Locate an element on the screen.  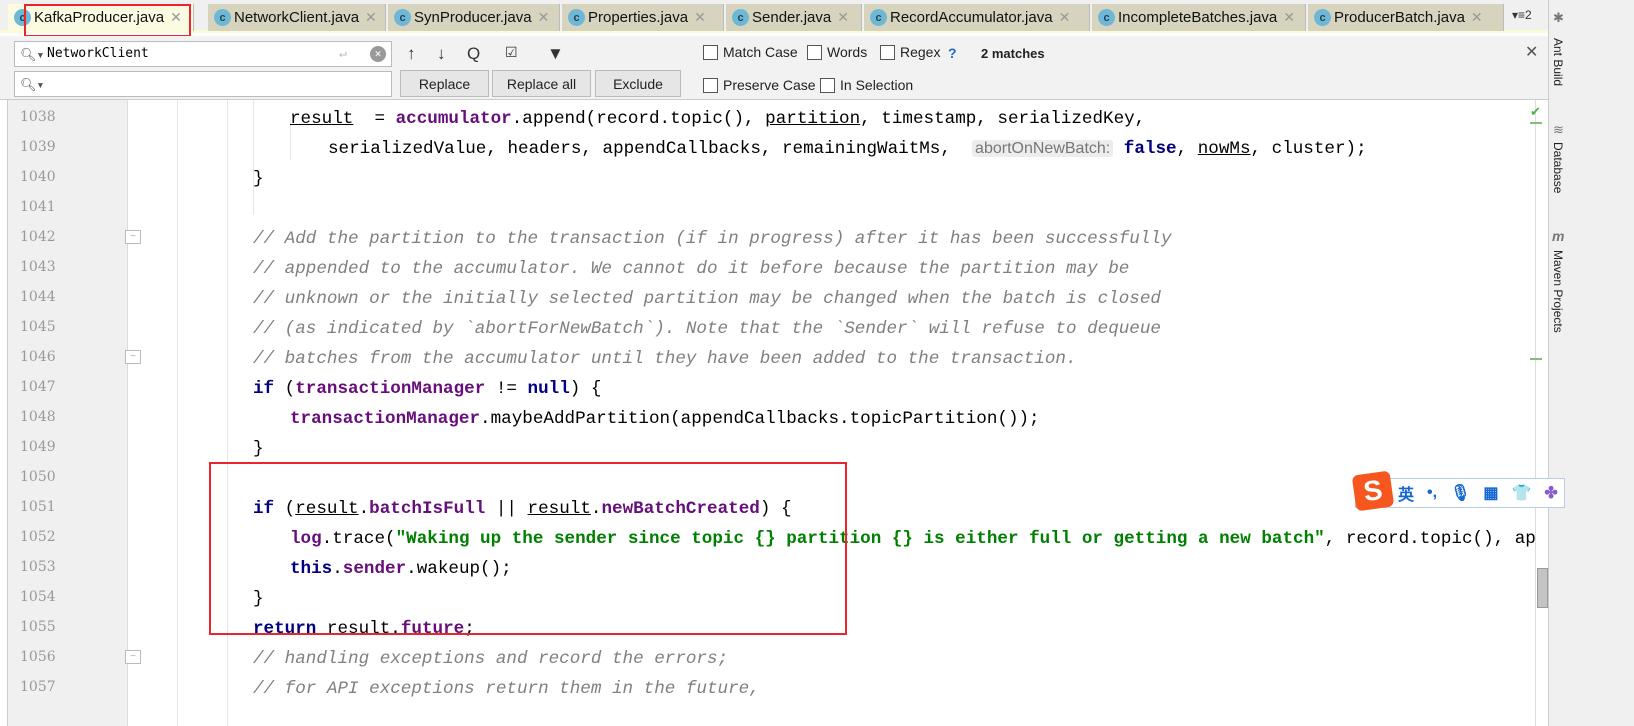
line-number: 1039 is located at coordinates (38, 147).